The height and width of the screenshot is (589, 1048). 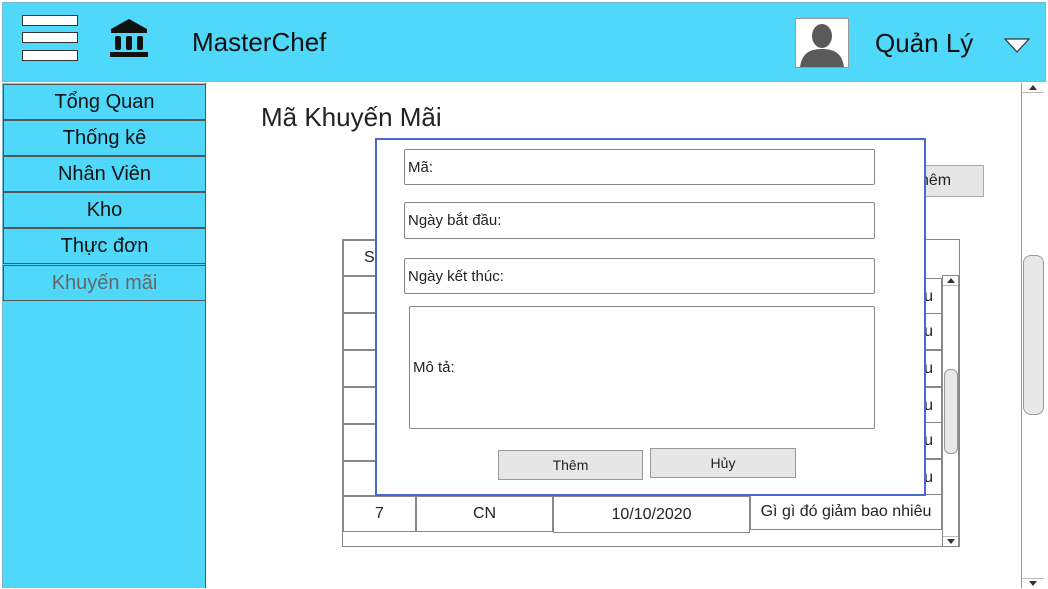 I want to click on table-scrollbar, so click(x=950, y=411).